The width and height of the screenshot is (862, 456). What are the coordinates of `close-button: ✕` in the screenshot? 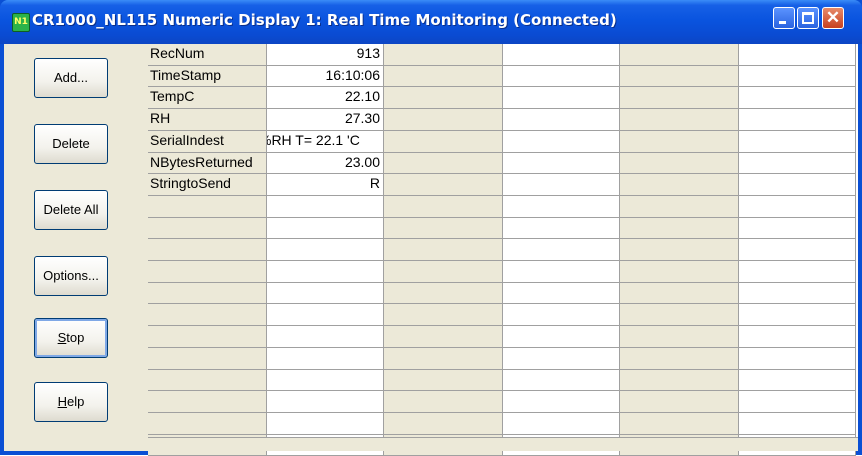 It's located at (833, 18).